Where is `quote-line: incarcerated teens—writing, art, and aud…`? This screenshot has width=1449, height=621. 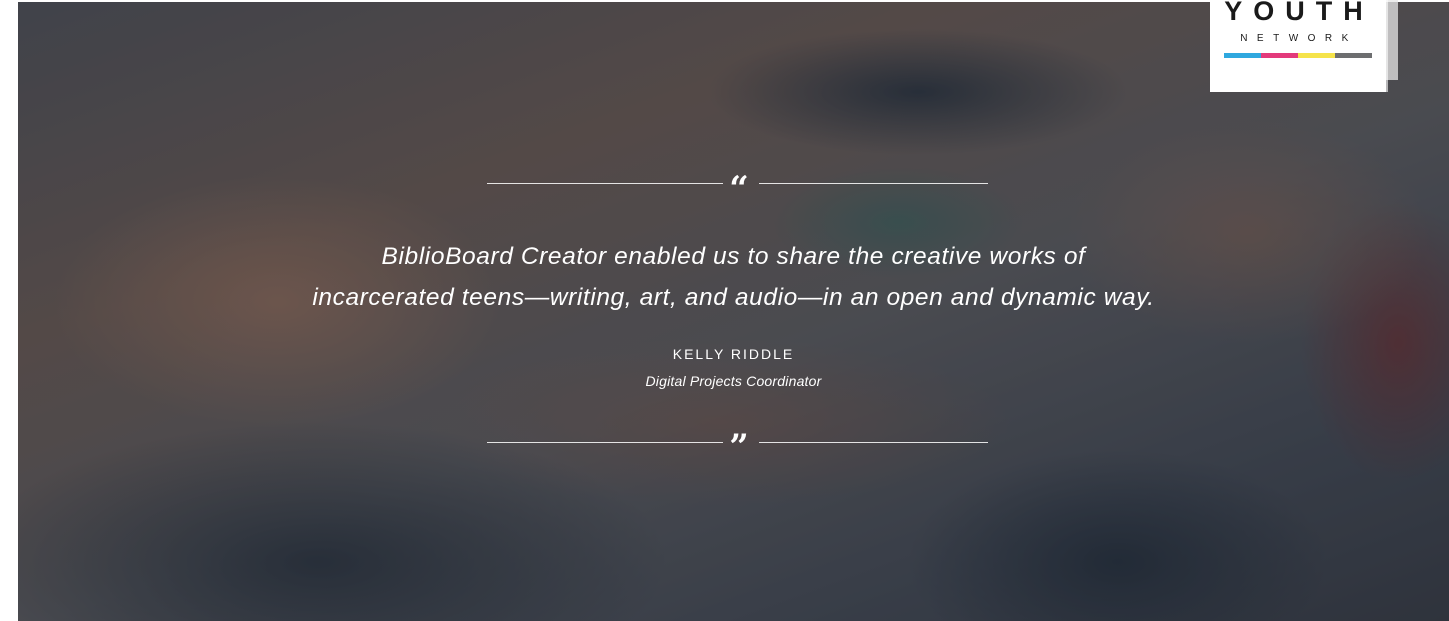 quote-line: incarcerated teens—writing, art, and aud… is located at coordinates (733, 297).